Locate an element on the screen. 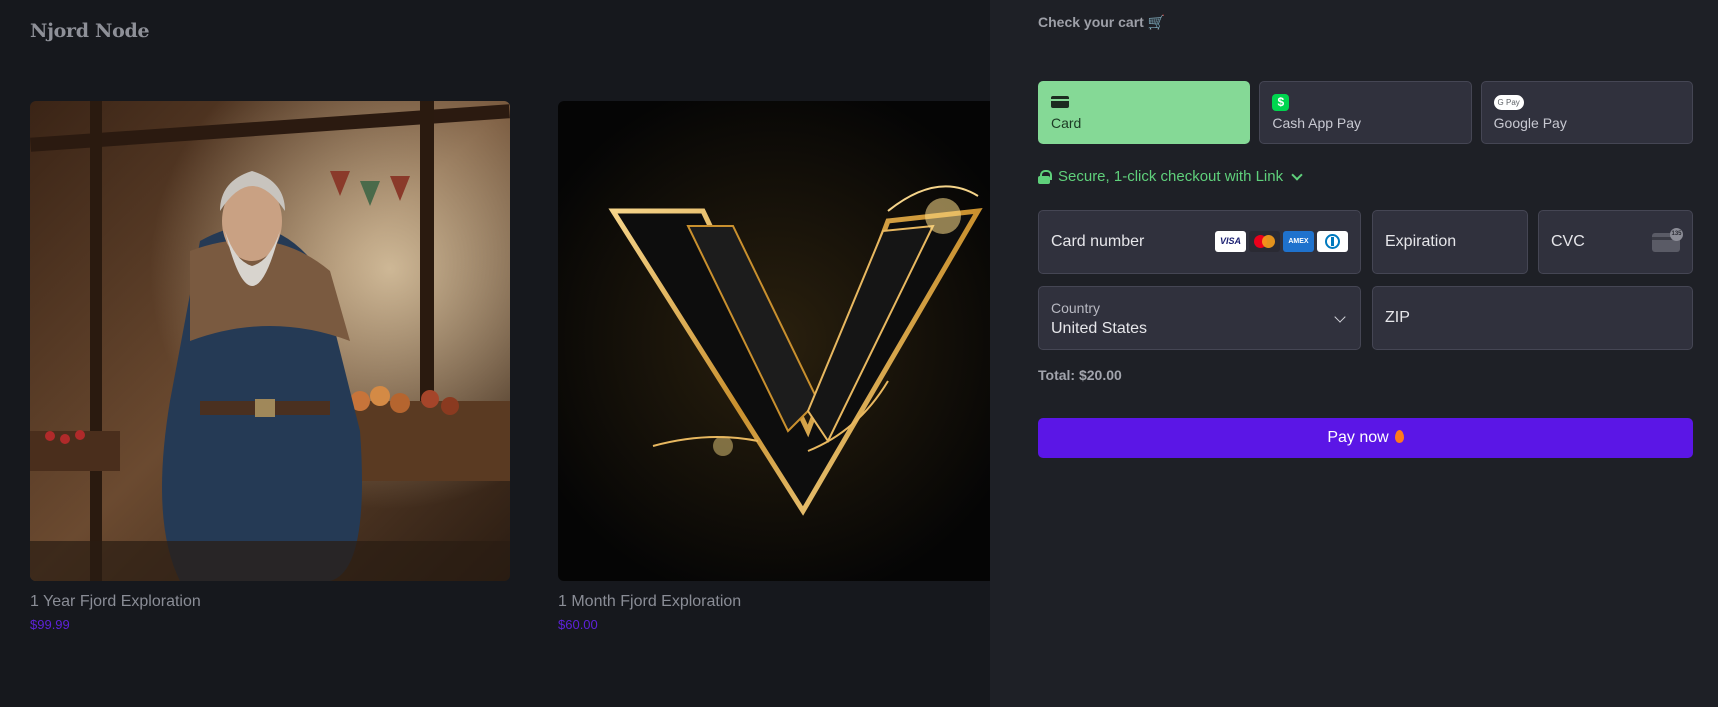 The width and height of the screenshot is (1718, 707). diners-club-icon is located at coordinates (1332, 241).